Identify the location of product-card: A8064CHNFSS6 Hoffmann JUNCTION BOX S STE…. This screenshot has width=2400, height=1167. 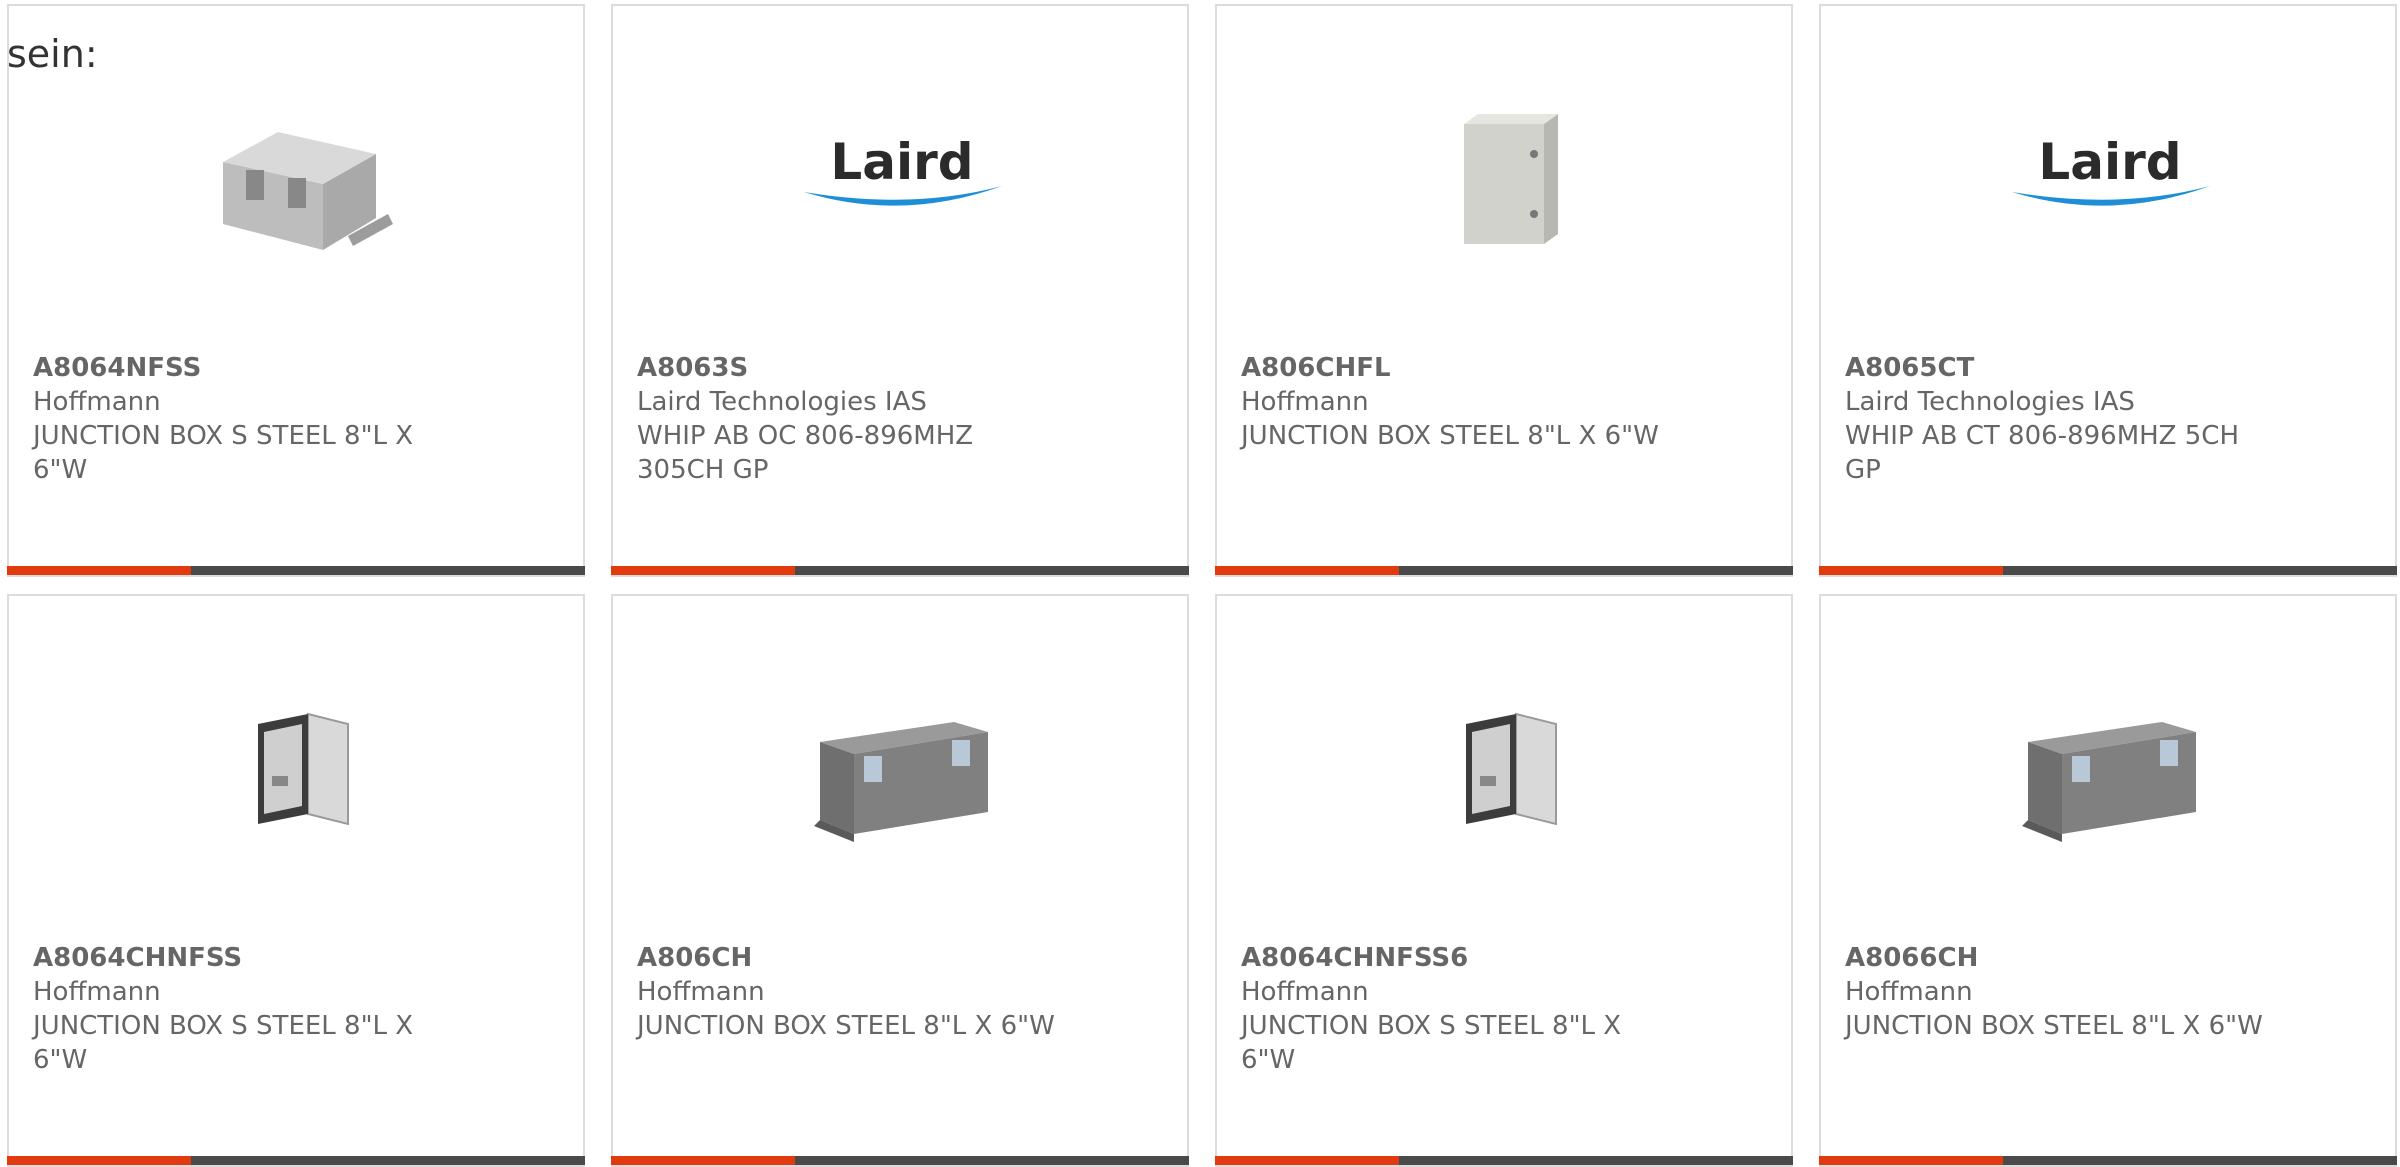
(1504, 880).